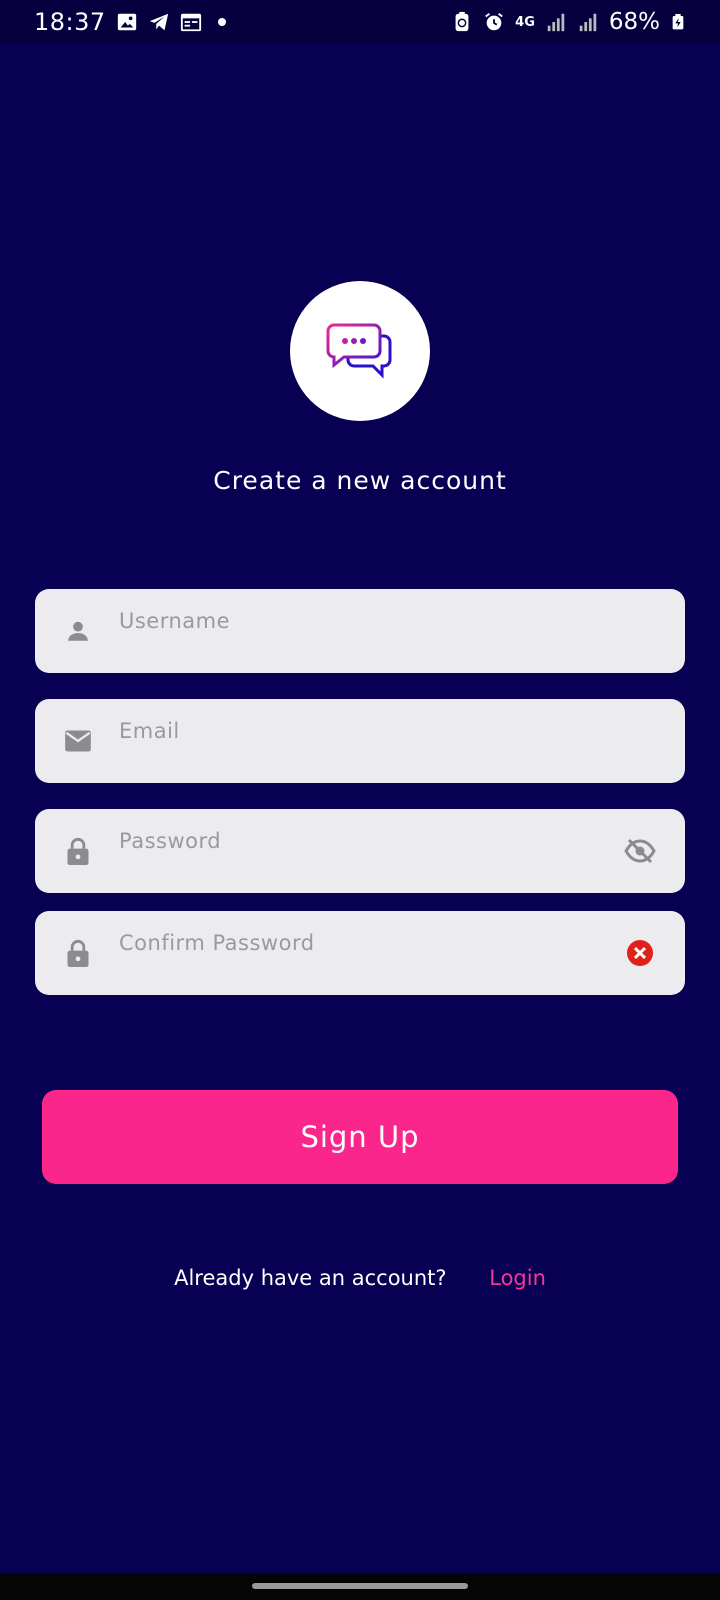 This screenshot has height=1600, width=720. I want to click on lock-icon-confirm, so click(78, 953).